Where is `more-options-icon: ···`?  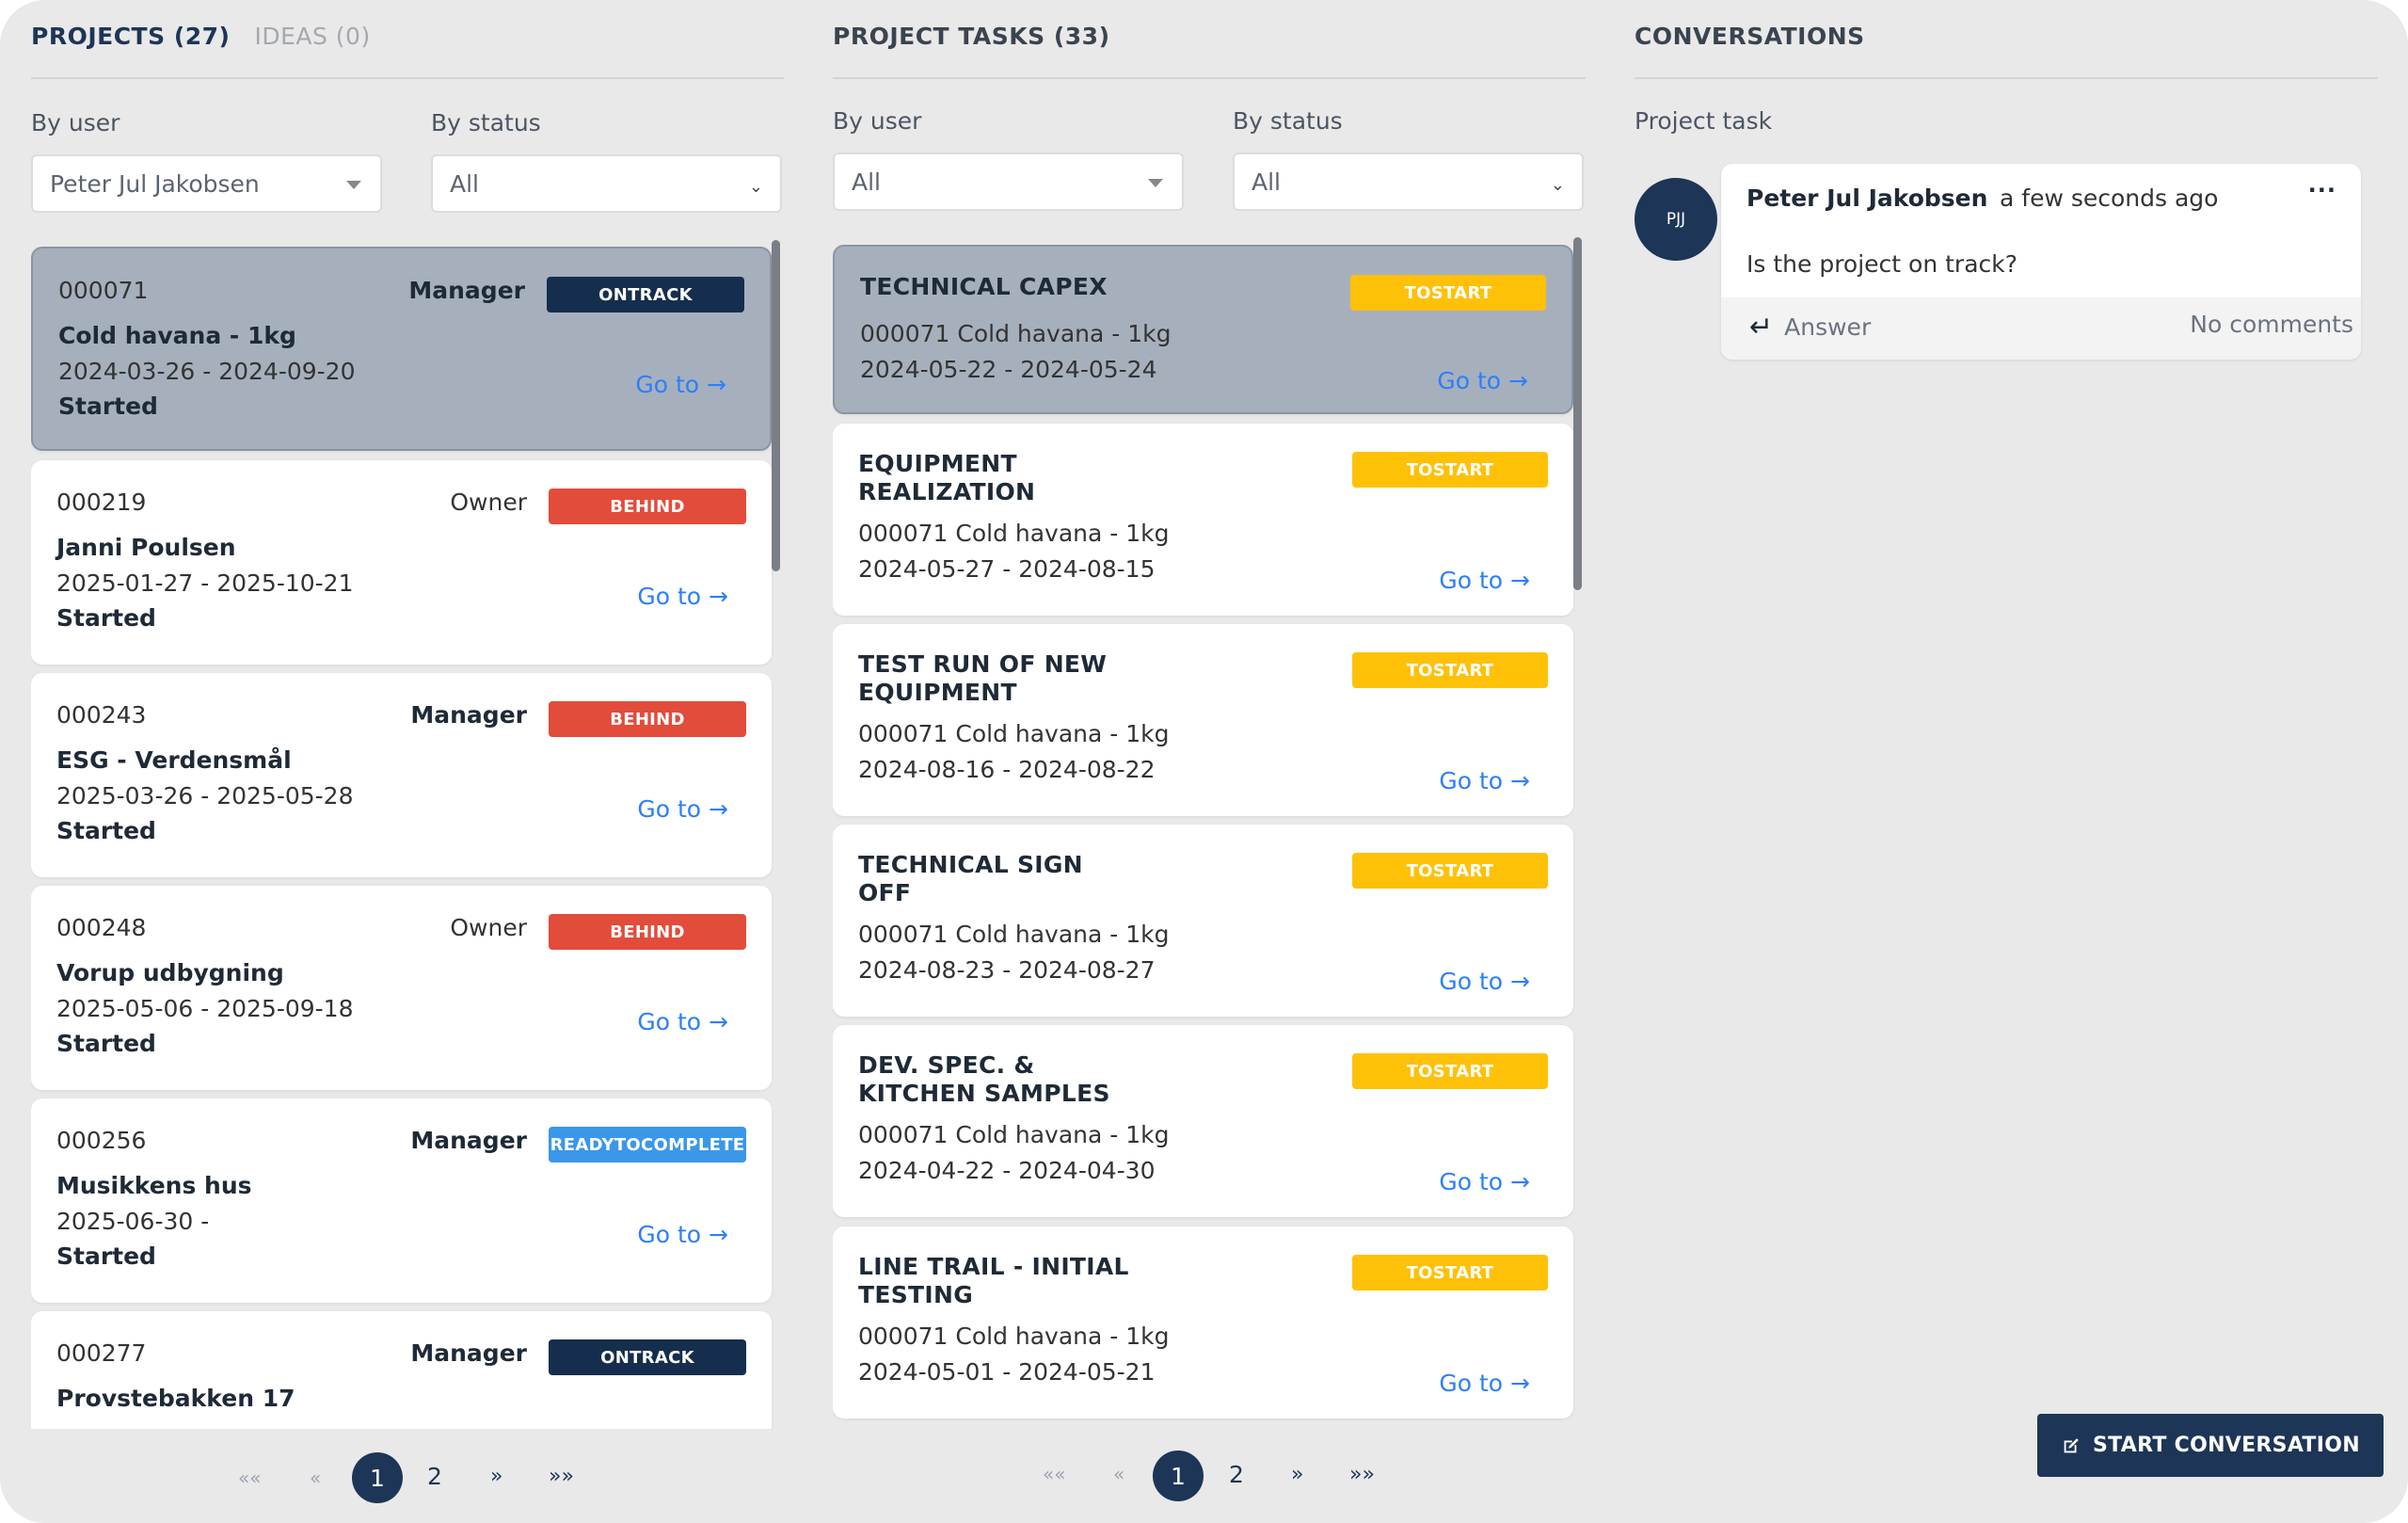
more-options-icon: ··· is located at coordinates (2322, 190).